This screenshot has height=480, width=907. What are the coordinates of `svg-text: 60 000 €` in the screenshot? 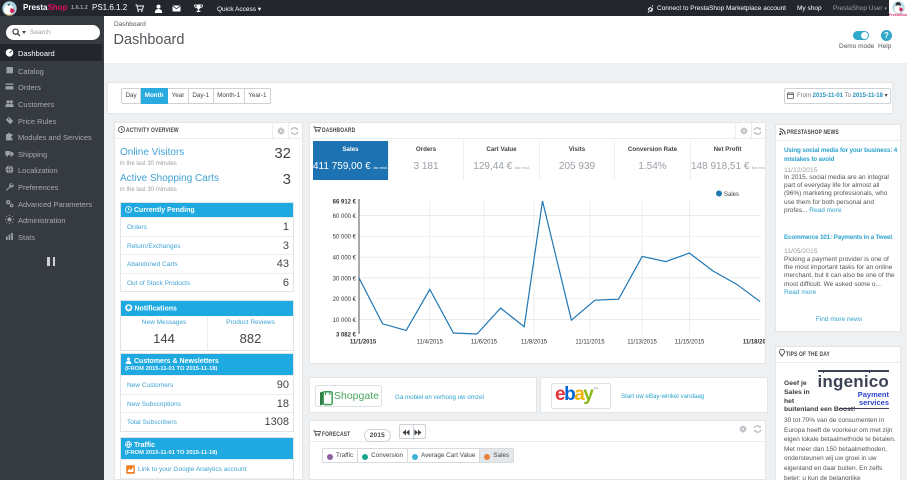 It's located at (345, 217).